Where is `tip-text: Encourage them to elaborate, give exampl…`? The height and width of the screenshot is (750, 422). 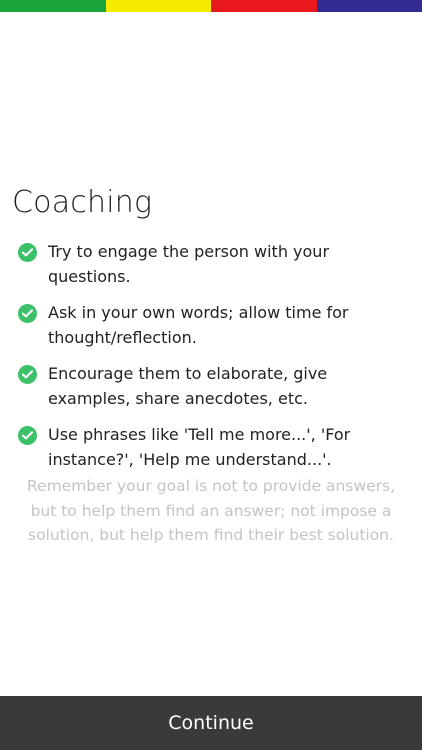
tip-text: Encourage them to elaborate, give exampl… is located at coordinates (188, 386).